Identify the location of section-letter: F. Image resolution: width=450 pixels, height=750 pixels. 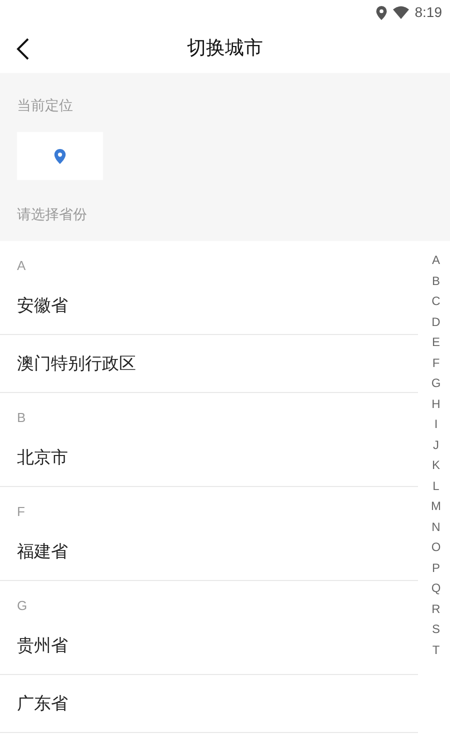
(21, 511).